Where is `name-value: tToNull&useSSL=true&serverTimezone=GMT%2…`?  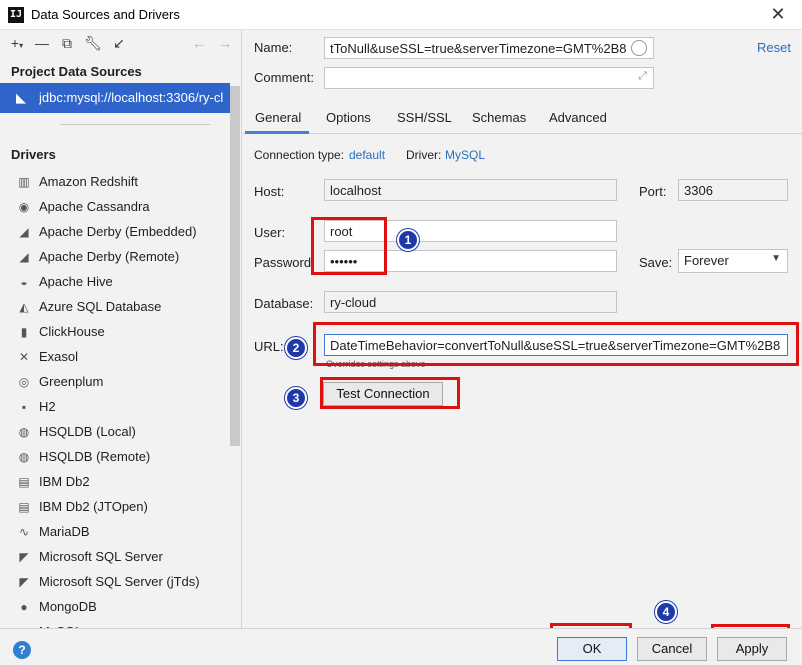
name-value: tToNull&useSSL=true&serverTimezone=GMT%2… is located at coordinates (478, 48).